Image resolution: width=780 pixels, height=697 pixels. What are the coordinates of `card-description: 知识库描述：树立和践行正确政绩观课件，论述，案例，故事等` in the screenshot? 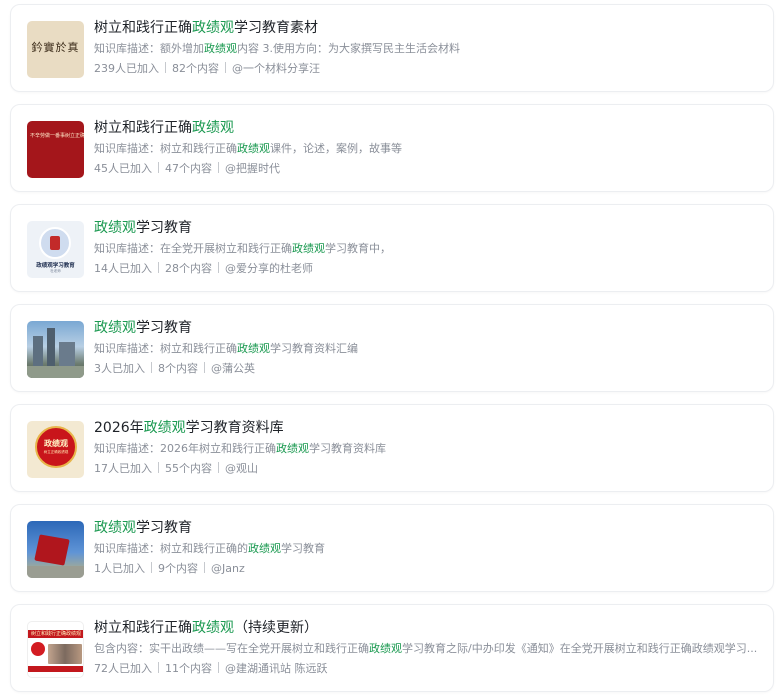 It's located at (427, 149).